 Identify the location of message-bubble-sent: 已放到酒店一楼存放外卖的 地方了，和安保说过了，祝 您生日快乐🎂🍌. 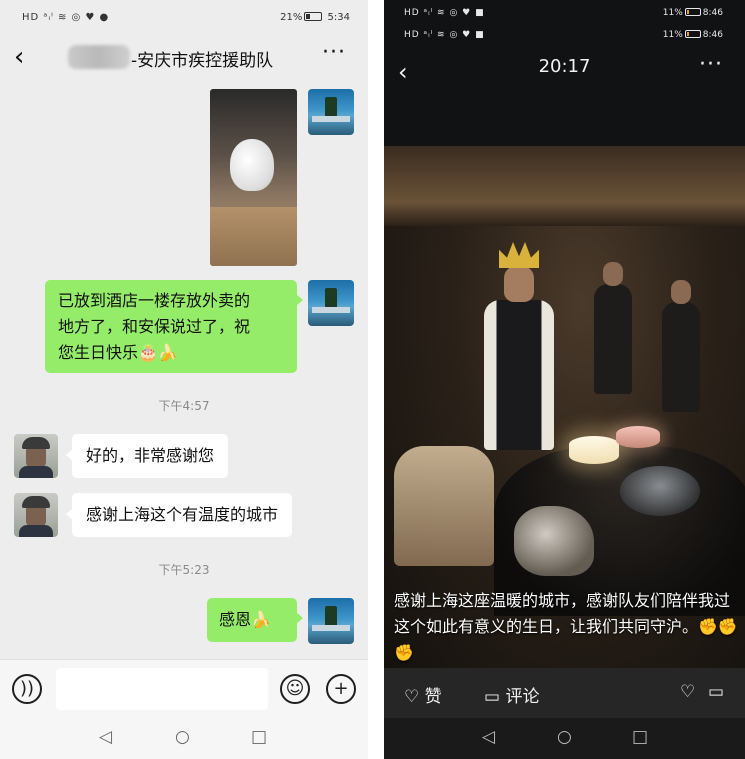
(174, 326).